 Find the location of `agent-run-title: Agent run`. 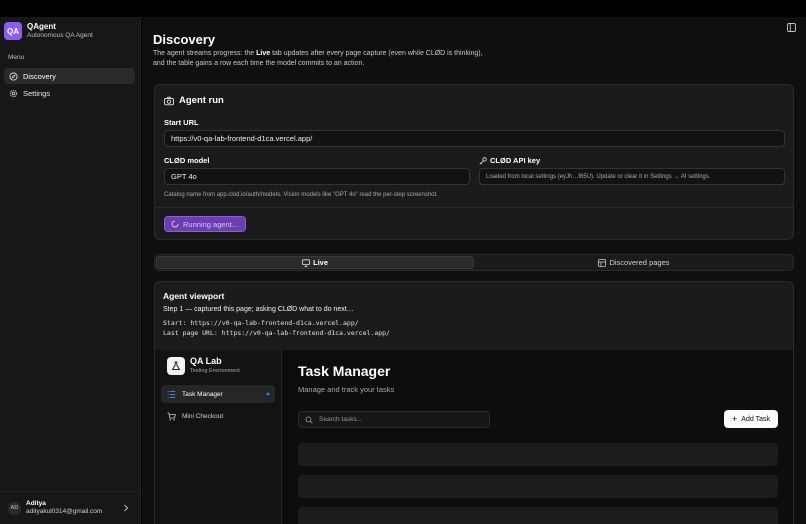

agent-run-title: Agent run is located at coordinates (194, 100).